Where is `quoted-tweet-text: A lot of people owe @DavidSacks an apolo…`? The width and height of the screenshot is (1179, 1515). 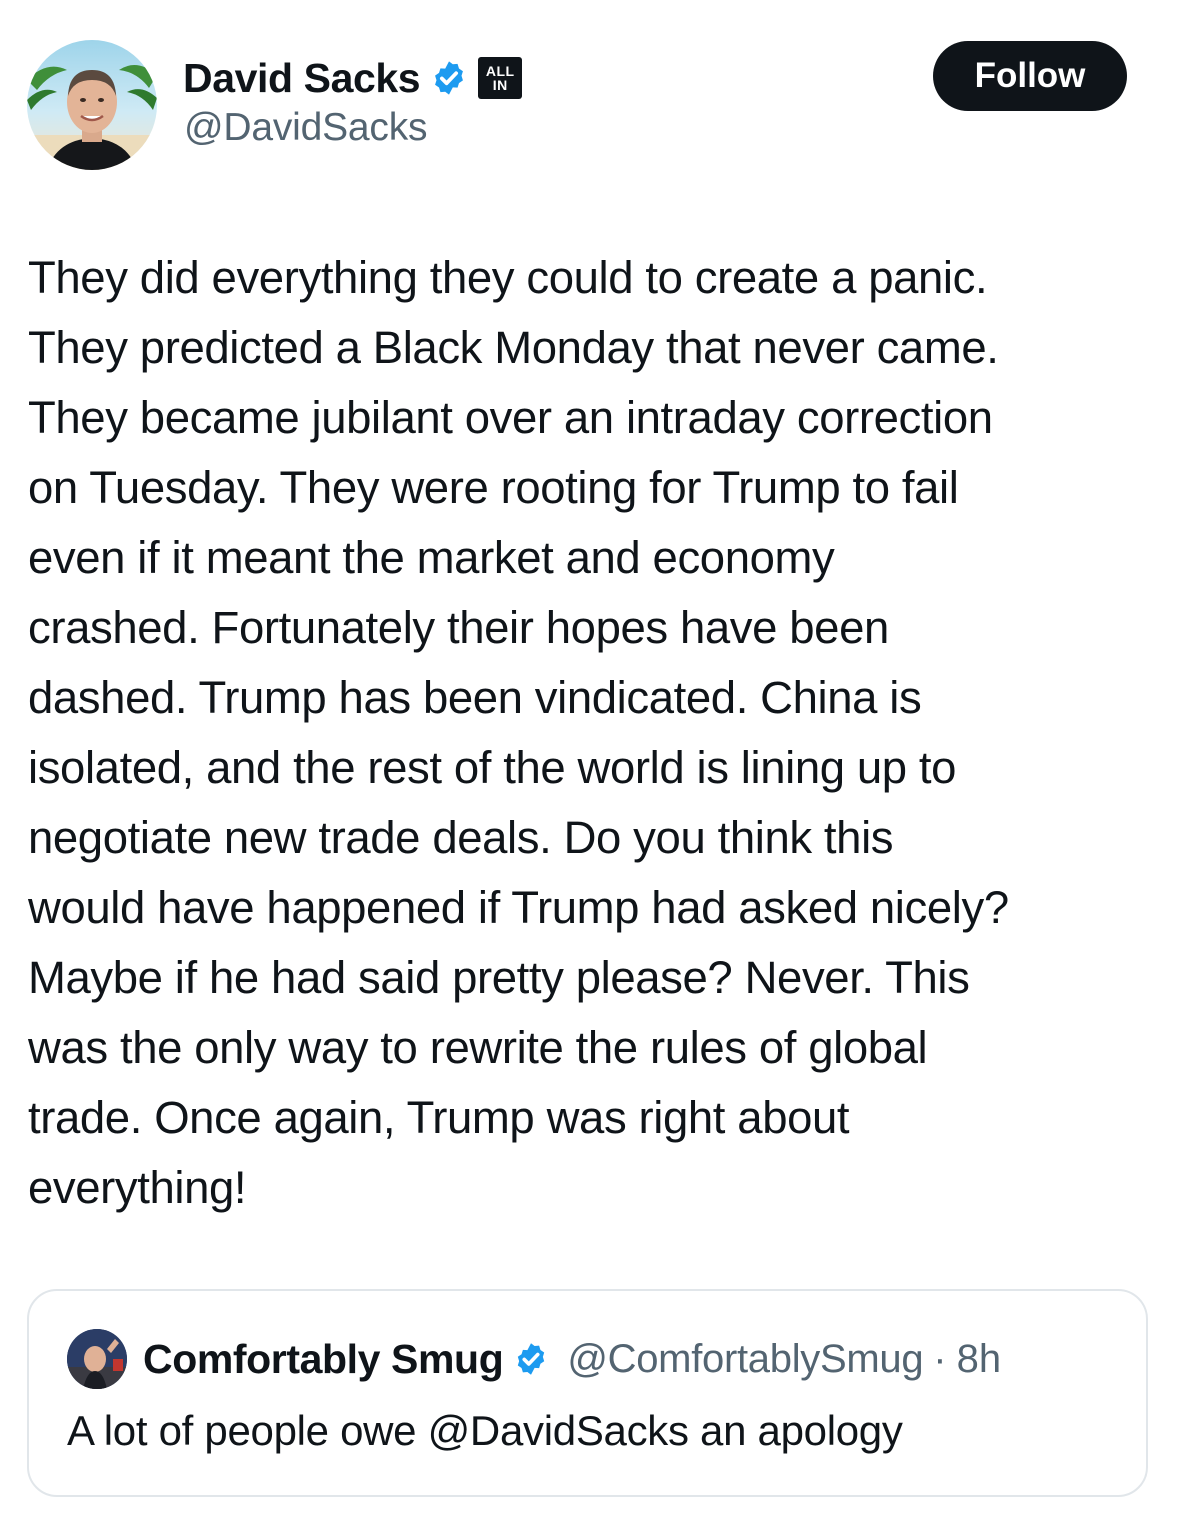
quoted-tweet-text: A lot of people owe @DavidSacks an apolo… is located at coordinates (485, 1430).